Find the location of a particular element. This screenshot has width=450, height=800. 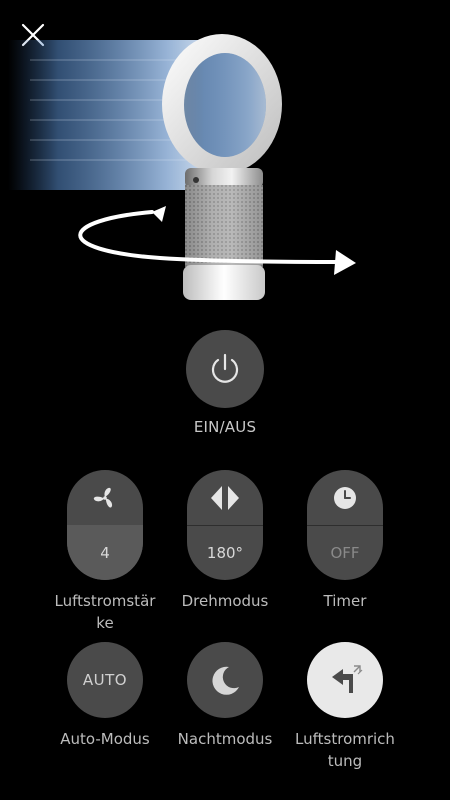

auto-mode-button: AUTO is located at coordinates (105, 680).